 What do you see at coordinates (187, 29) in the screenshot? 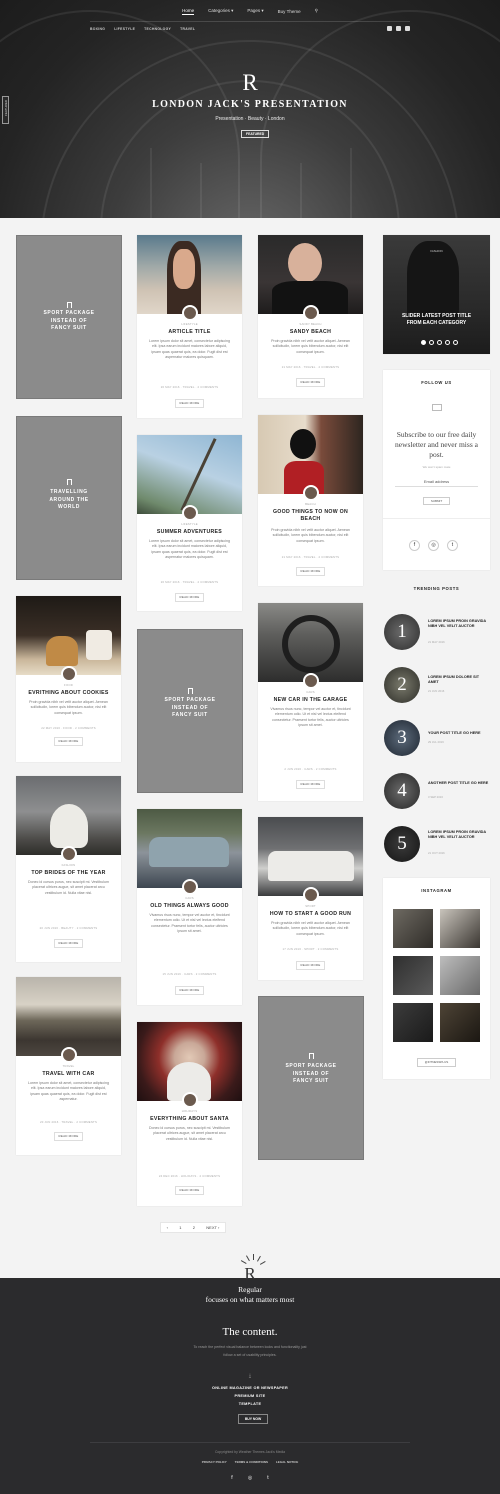
I see `subnav-travel: TRAVEL` at bounding box center [187, 29].